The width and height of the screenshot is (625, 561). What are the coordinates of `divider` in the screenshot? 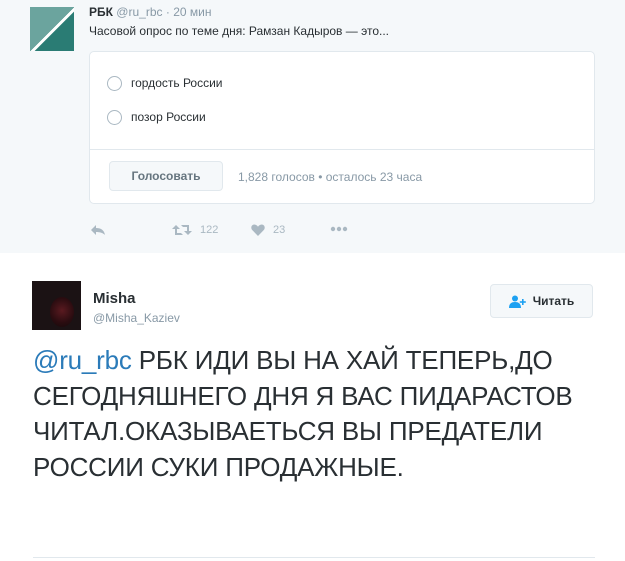 It's located at (314, 557).